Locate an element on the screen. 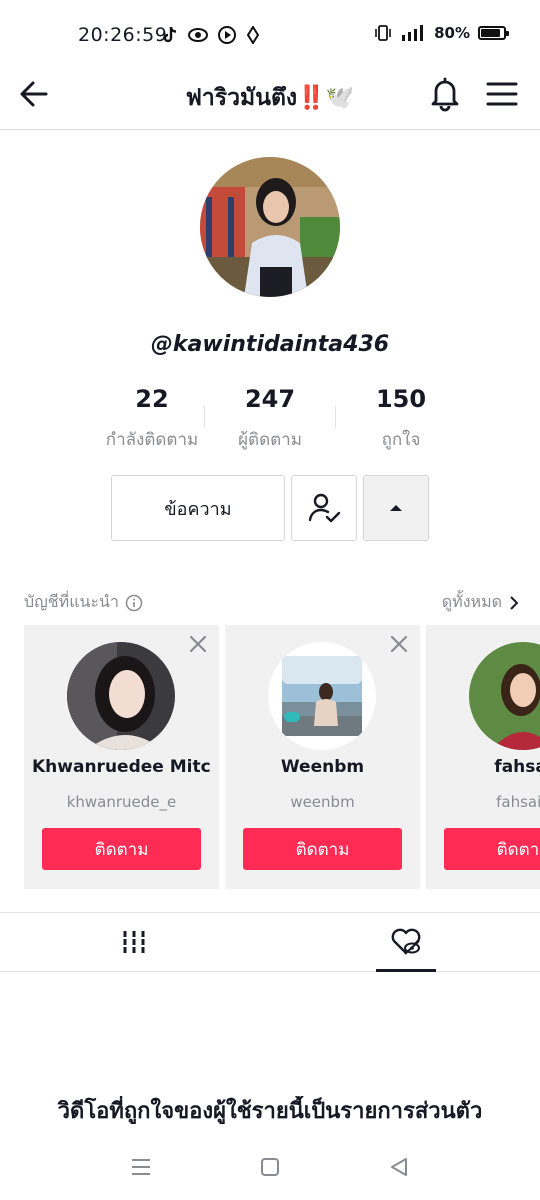 The width and height of the screenshot is (540, 1200). profile-avatar is located at coordinates (270, 227).